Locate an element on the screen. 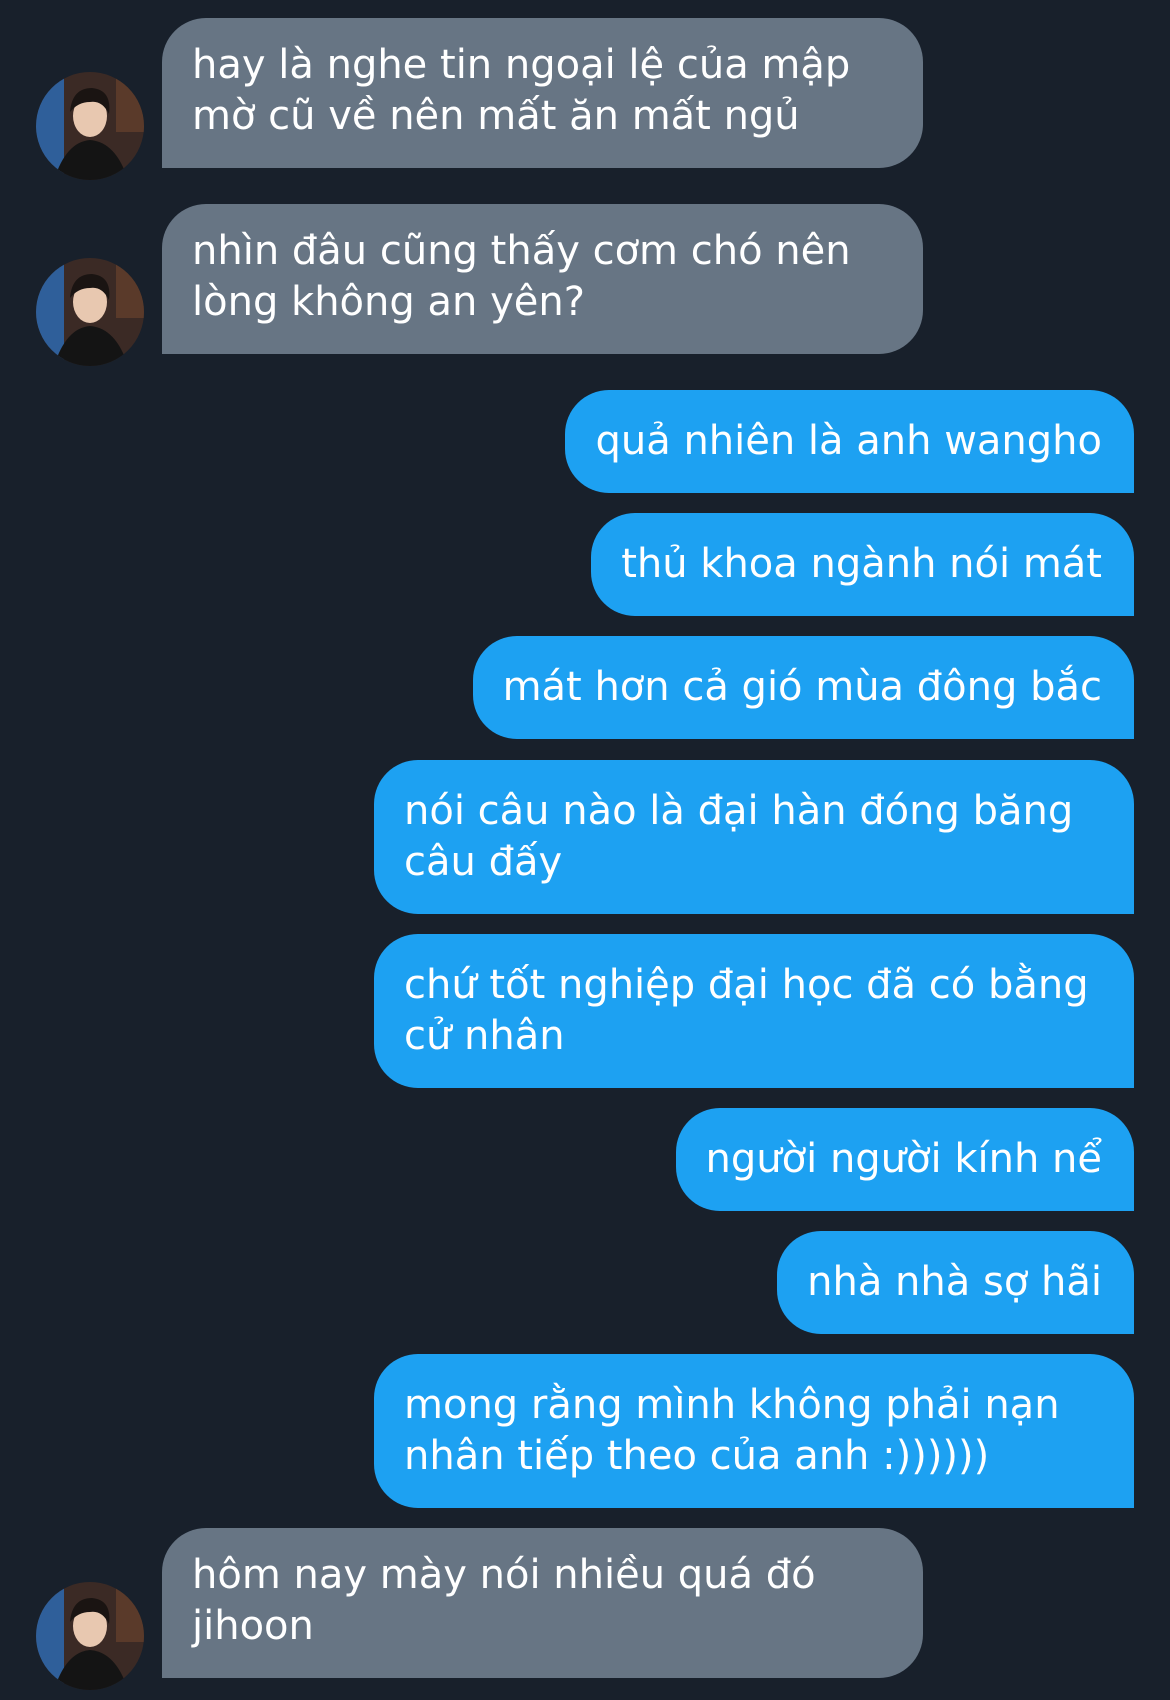 The width and height of the screenshot is (1170, 1700). message-bubble-received: hôm nay mày nói nhiều quá đó jihoon is located at coordinates (542, 1603).